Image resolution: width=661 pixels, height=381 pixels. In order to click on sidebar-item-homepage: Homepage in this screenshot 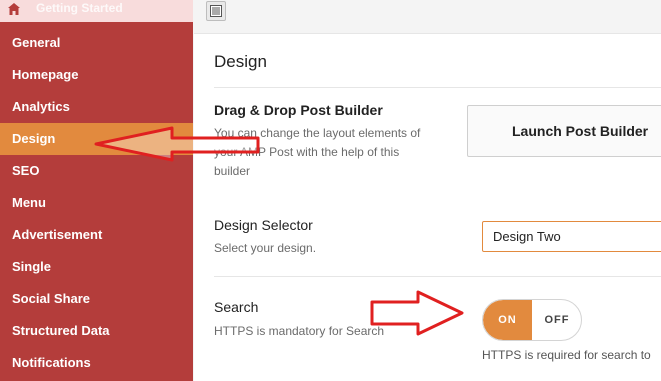, I will do `click(96, 75)`.